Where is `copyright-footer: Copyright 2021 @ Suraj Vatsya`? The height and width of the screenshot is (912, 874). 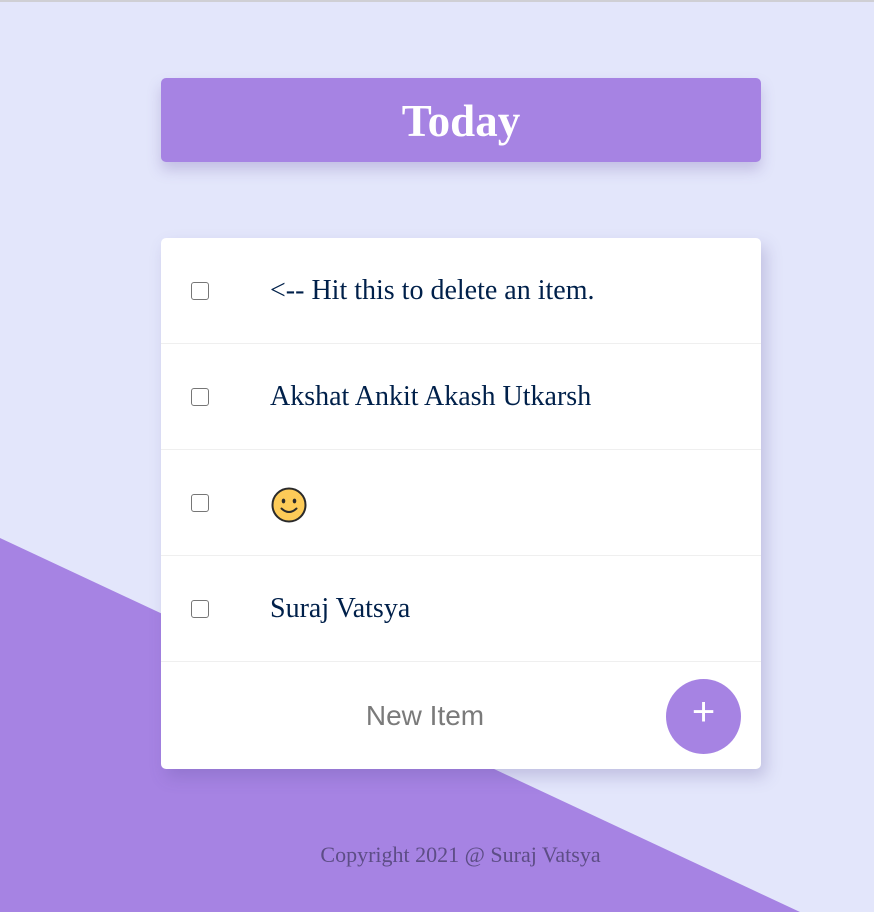
copyright-footer: Copyright 2021 @ Suraj Vatsya is located at coordinates (460, 854).